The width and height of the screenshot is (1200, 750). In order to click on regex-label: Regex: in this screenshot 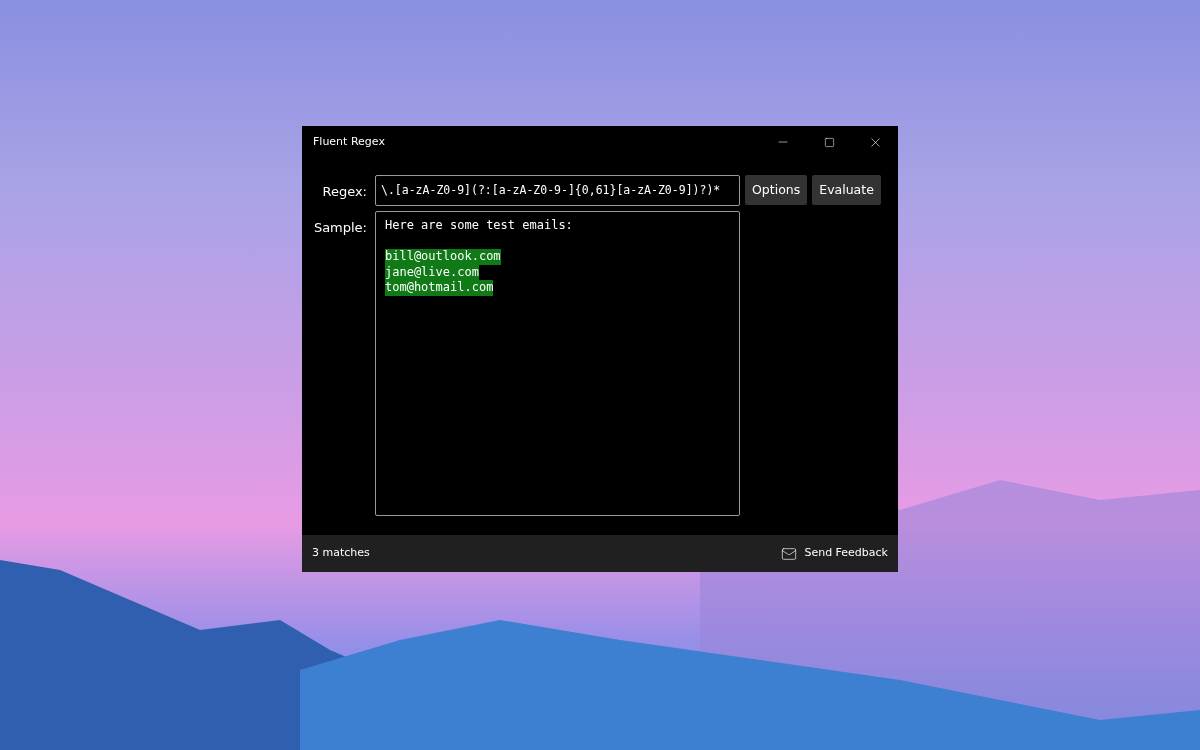, I will do `click(344, 192)`.